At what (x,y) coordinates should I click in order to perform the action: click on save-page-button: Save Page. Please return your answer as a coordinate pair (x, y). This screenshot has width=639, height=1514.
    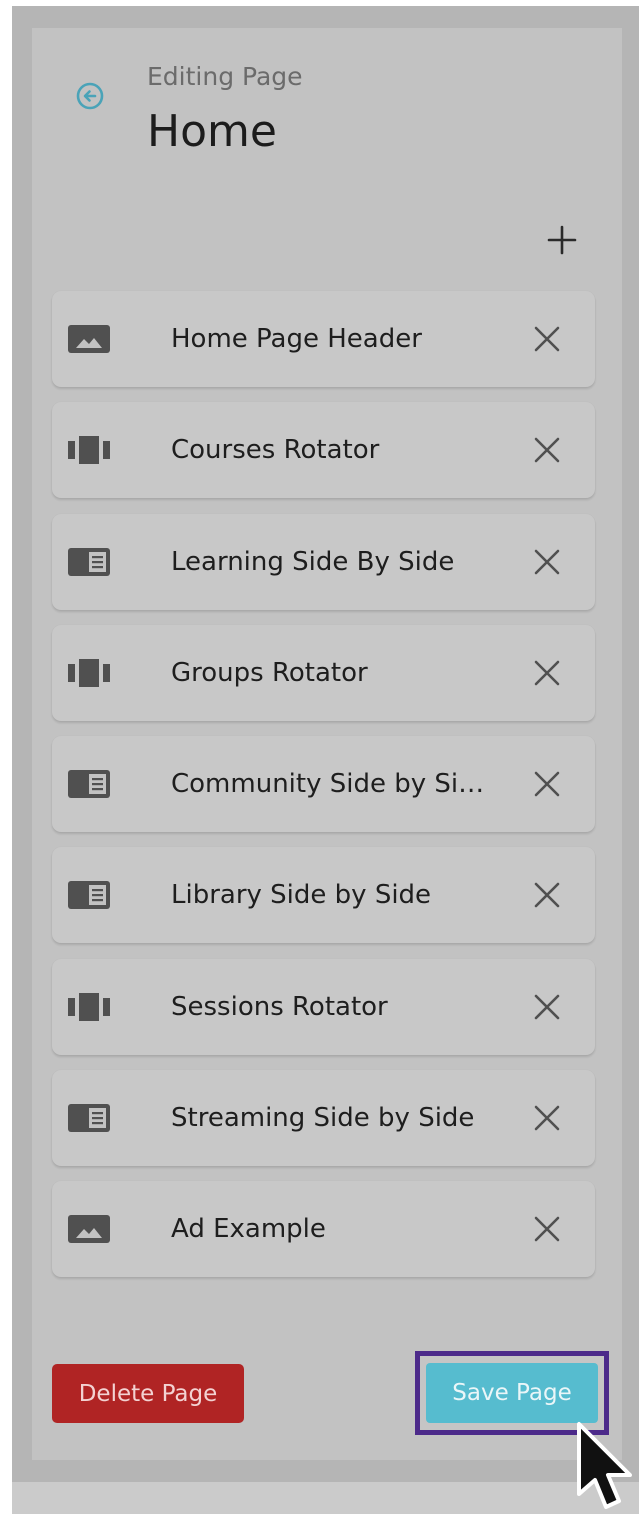
    Looking at the image, I should click on (512, 1393).